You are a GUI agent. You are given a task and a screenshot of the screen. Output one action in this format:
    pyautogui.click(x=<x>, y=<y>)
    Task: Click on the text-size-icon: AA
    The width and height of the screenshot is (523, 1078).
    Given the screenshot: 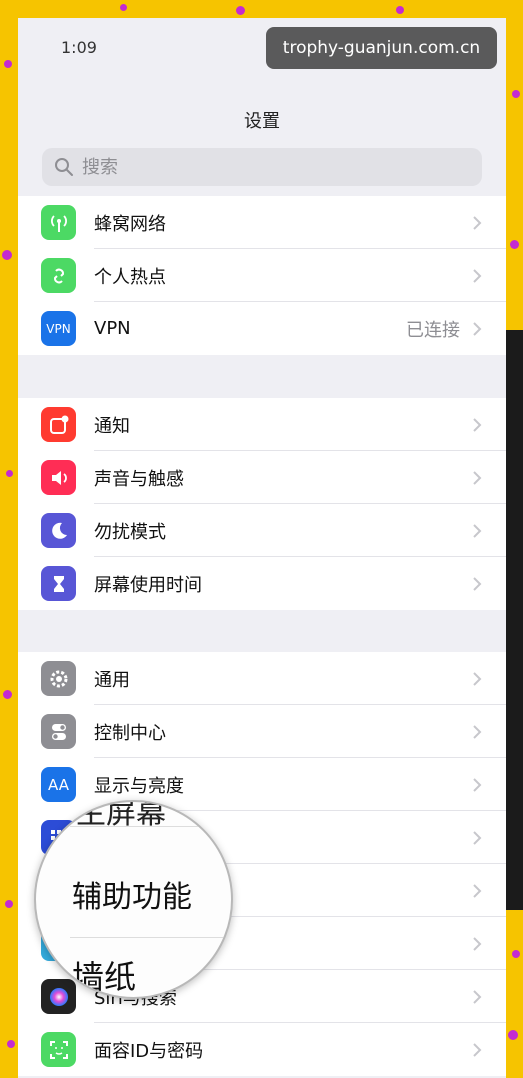 What is the action you would take?
    pyautogui.click(x=58, y=784)
    